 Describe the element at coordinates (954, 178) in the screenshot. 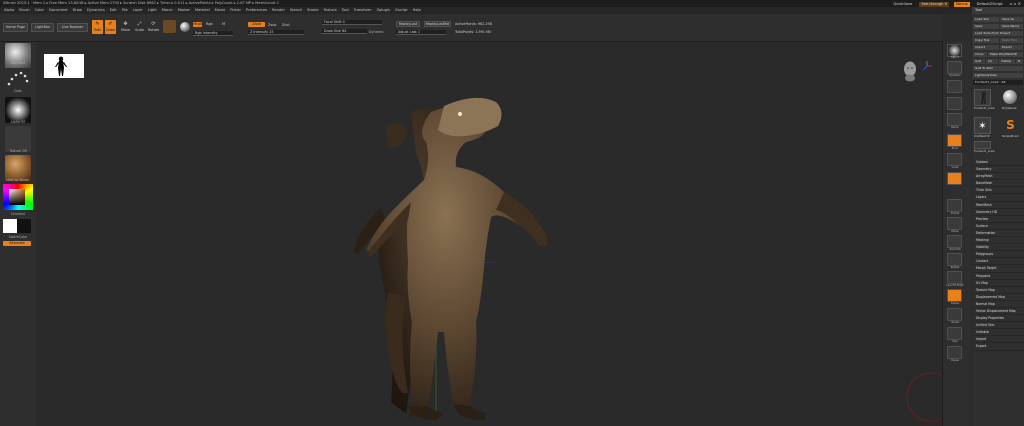

I see `xyz-button` at that location.